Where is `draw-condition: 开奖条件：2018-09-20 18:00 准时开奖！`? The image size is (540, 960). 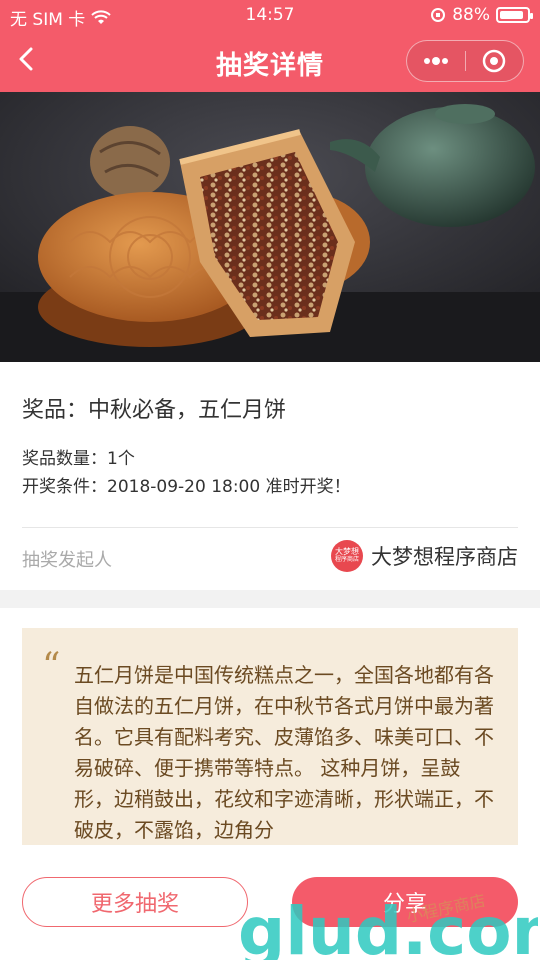
draw-condition: 开奖条件：2018-09-20 18:00 准时开奖！ is located at coordinates (186, 487).